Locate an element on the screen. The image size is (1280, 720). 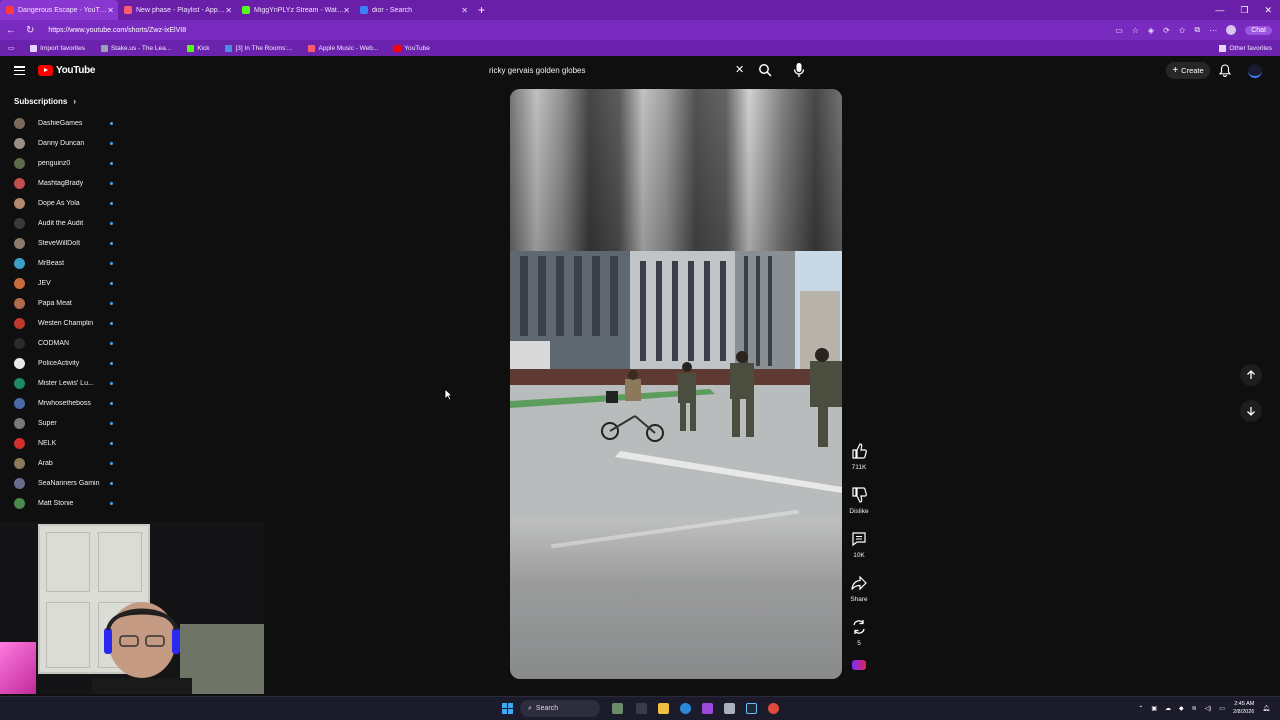
windows-start-icon is located at coordinates (507, 708).